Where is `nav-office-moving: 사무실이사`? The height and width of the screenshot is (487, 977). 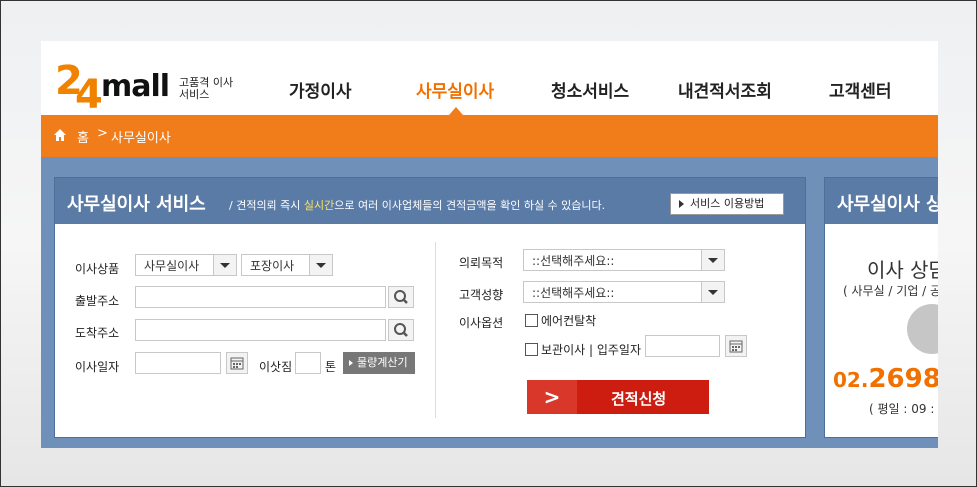 nav-office-moving: 사무실이사 is located at coordinates (455, 89).